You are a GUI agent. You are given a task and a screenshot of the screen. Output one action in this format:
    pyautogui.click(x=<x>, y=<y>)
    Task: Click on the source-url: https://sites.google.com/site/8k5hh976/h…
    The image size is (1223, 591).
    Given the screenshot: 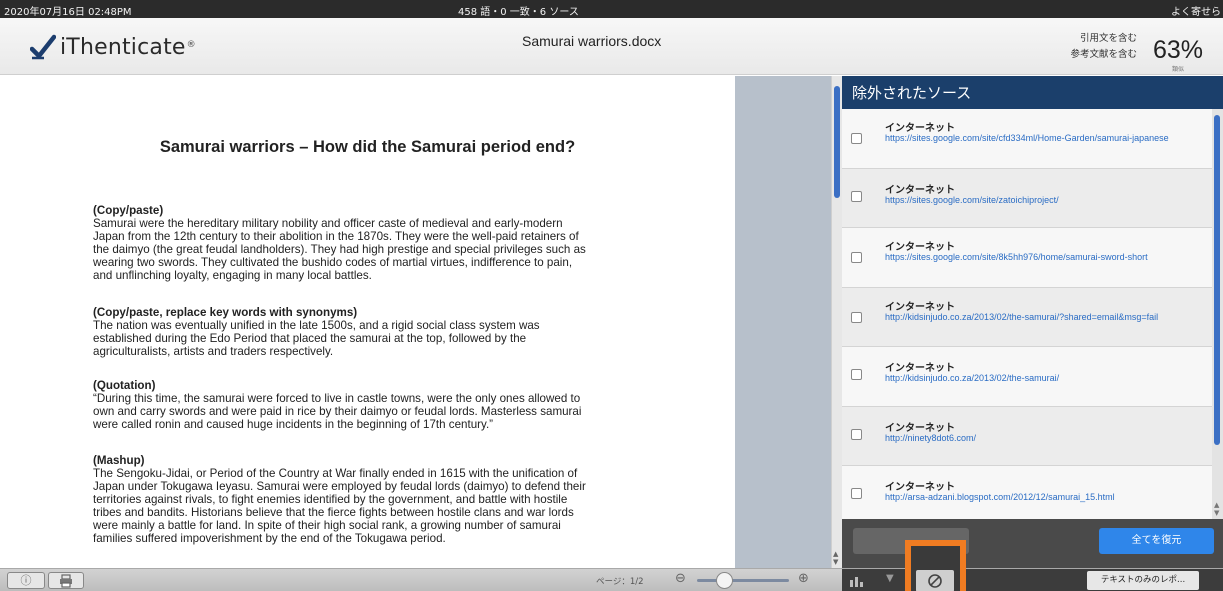 What is the action you would take?
    pyautogui.click(x=1037, y=257)
    